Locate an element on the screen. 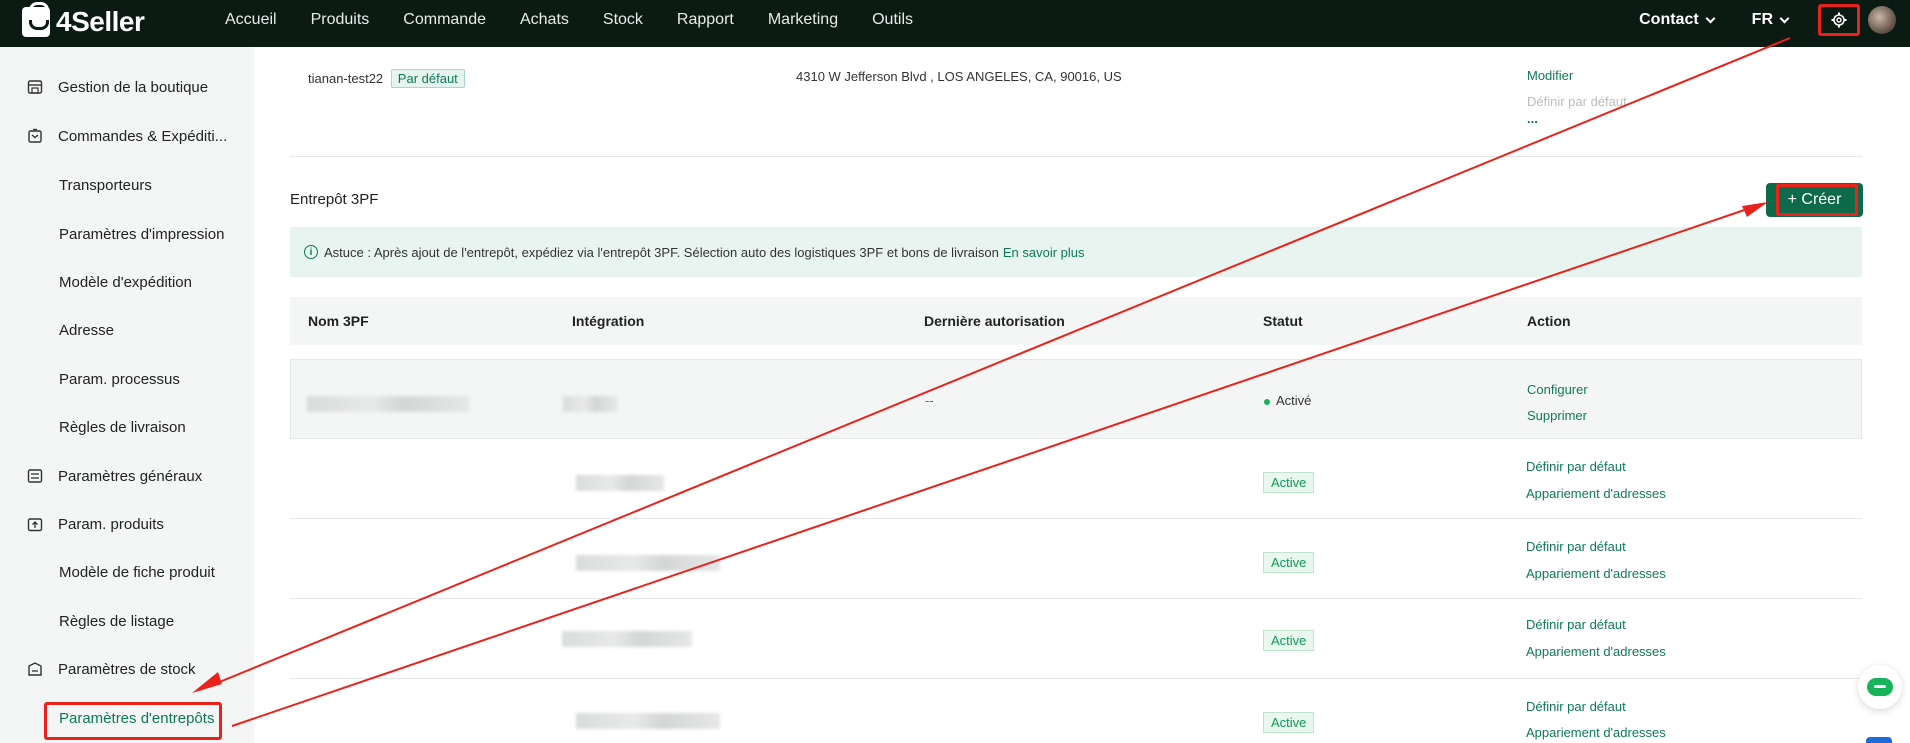 This screenshot has height=743, width=1910. gear-icon is located at coordinates (1839, 20).